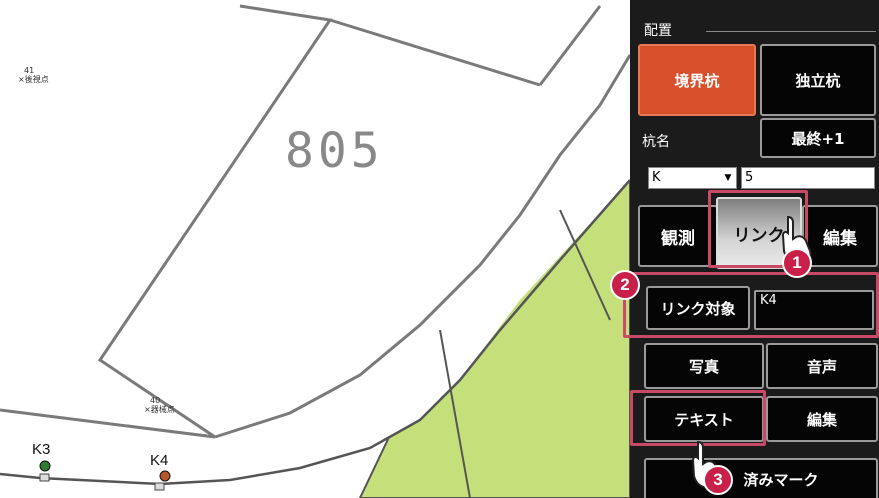 The width and height of the screenshot is (879, 498). I want to click on link-target-button: リンク対象, so click(698, 308).